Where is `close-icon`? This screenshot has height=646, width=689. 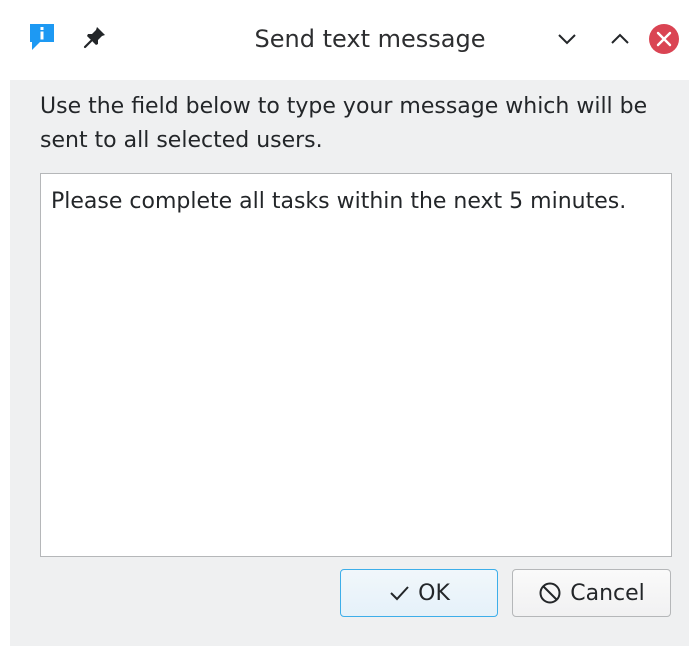
close-icon is located at coordinates (664, 39).